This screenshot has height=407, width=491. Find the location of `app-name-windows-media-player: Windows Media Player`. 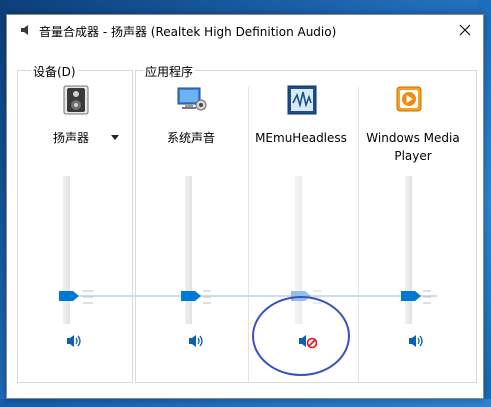

app-name-windows-media-player: Windows Media Player is located at coordinates (413, 147).